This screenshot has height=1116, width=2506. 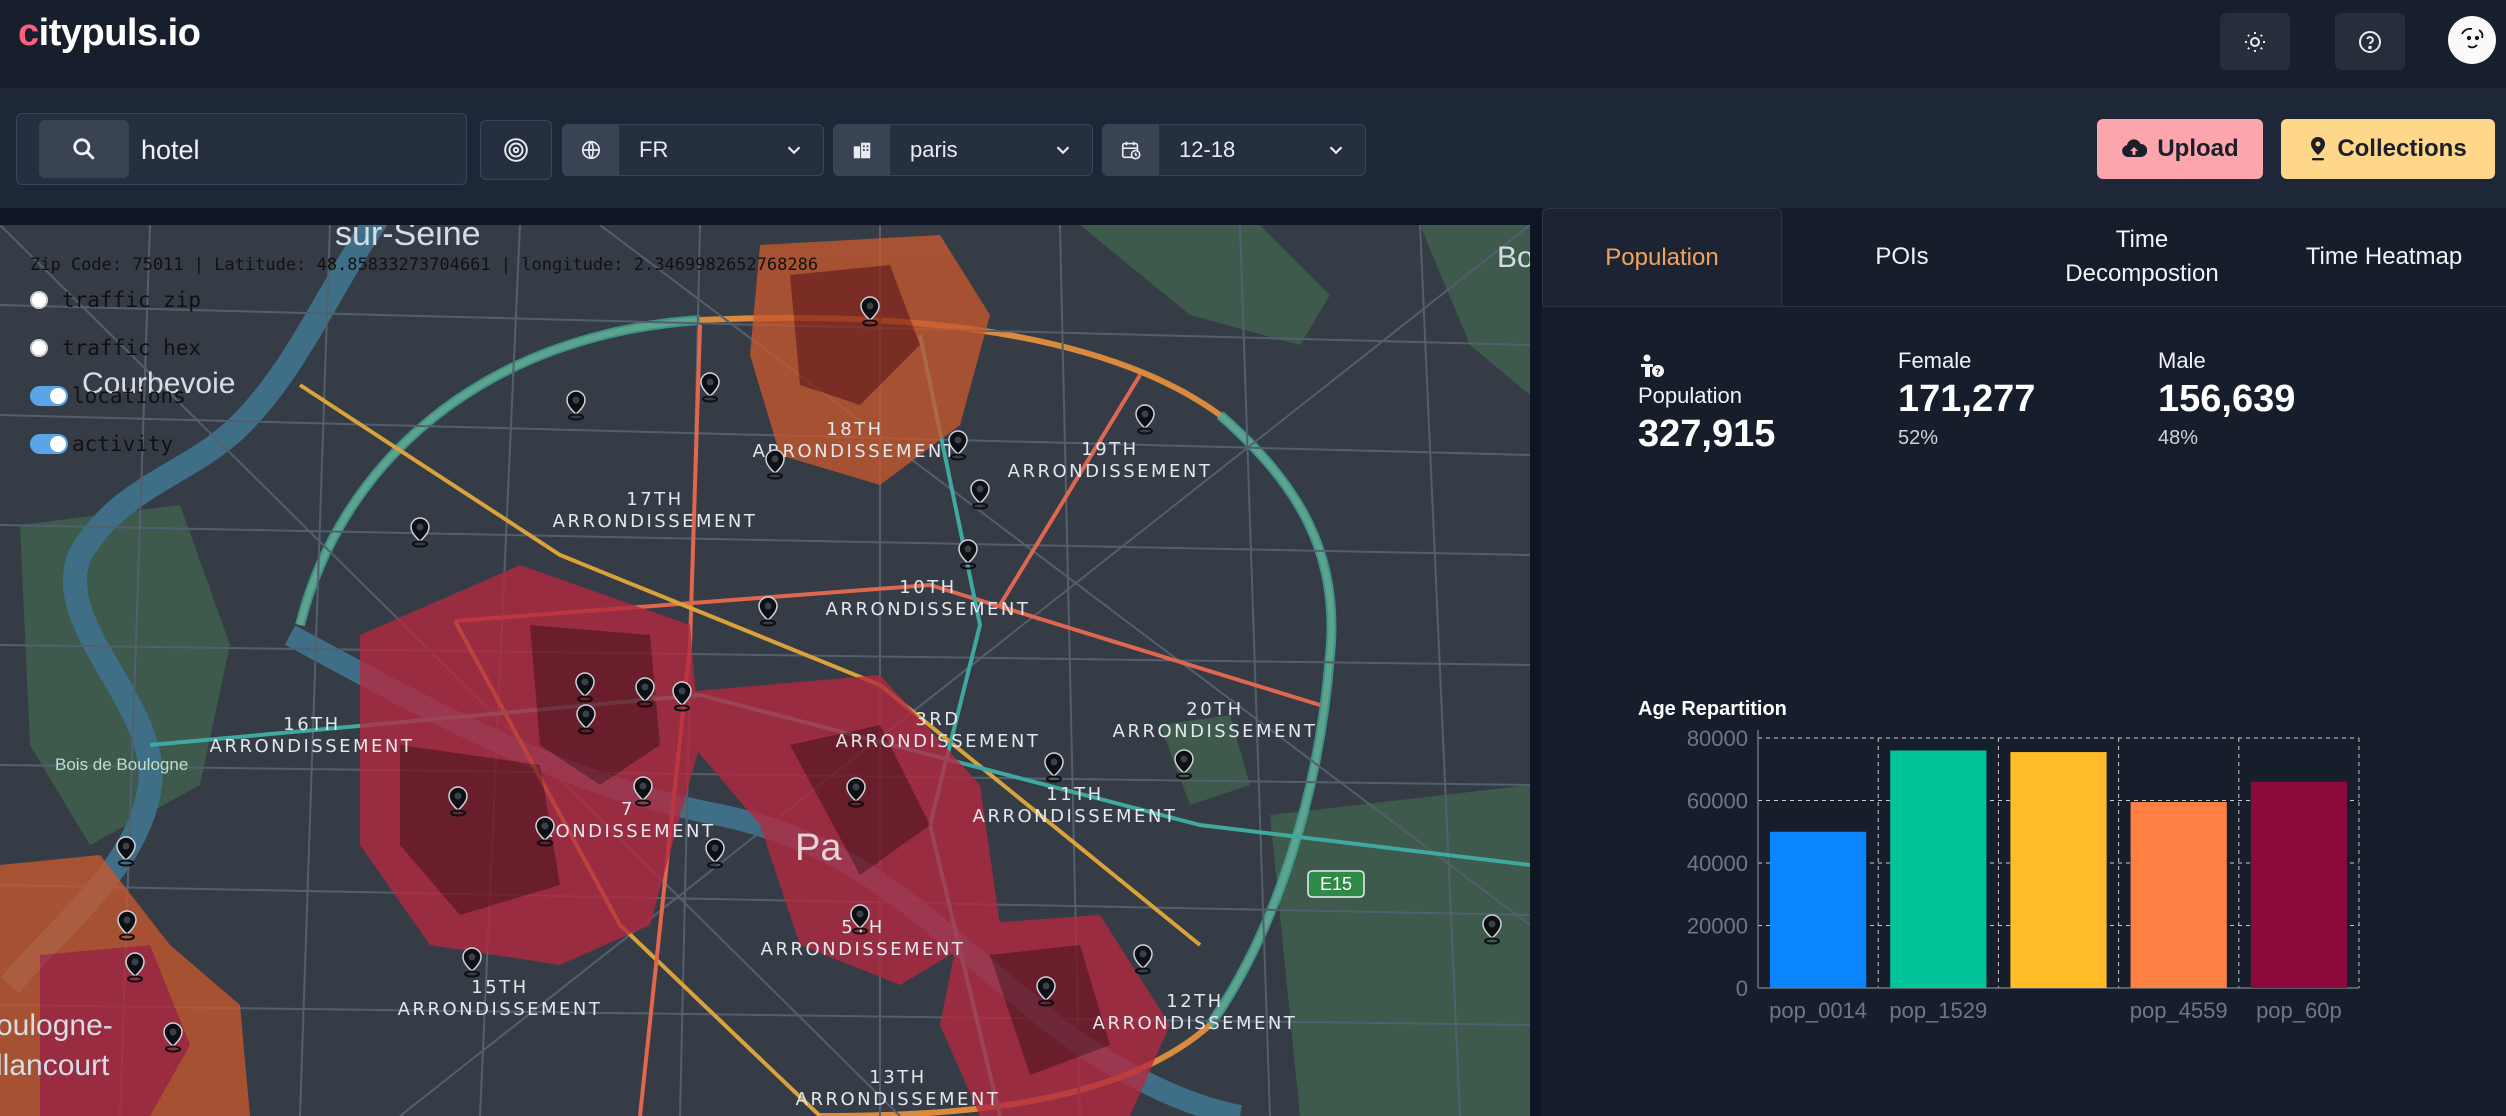 What do you see at coordinates (654, 149) in the screenshot?
I see `country-value: FR` at bounding box center [654, 149].